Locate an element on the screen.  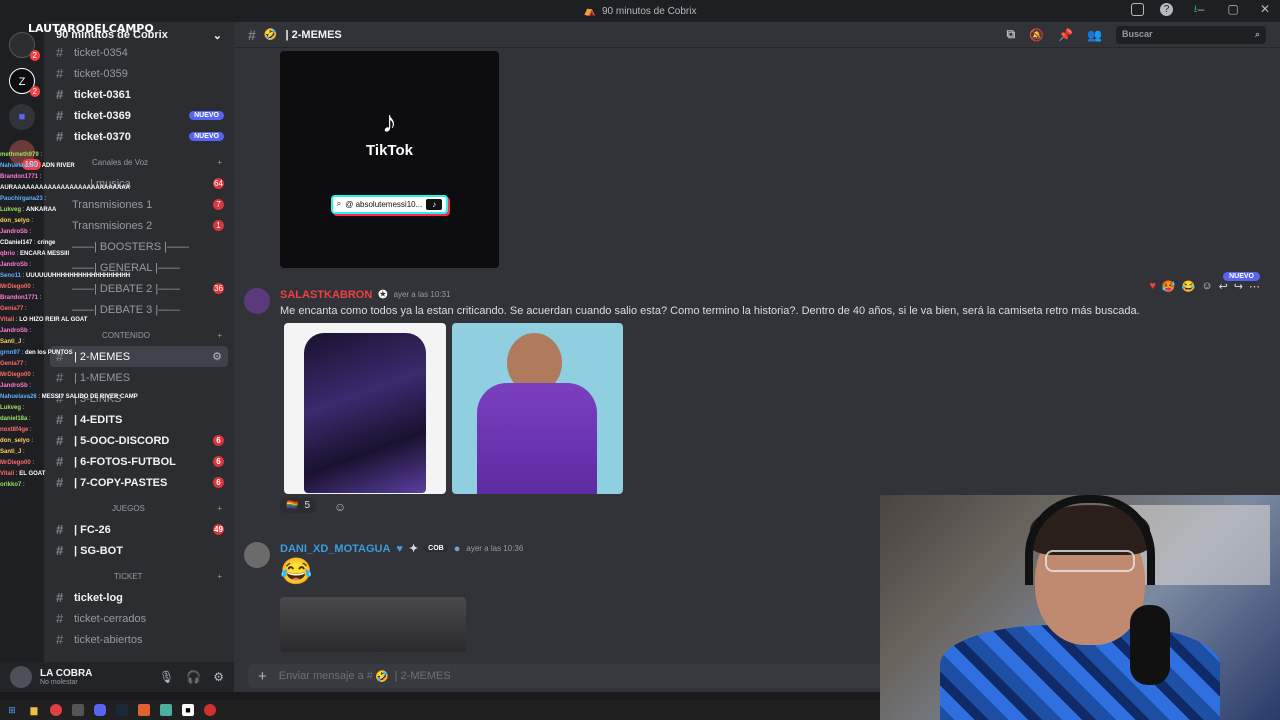
channel-item: # ticket-0359 is located at coordinates (139, 73).